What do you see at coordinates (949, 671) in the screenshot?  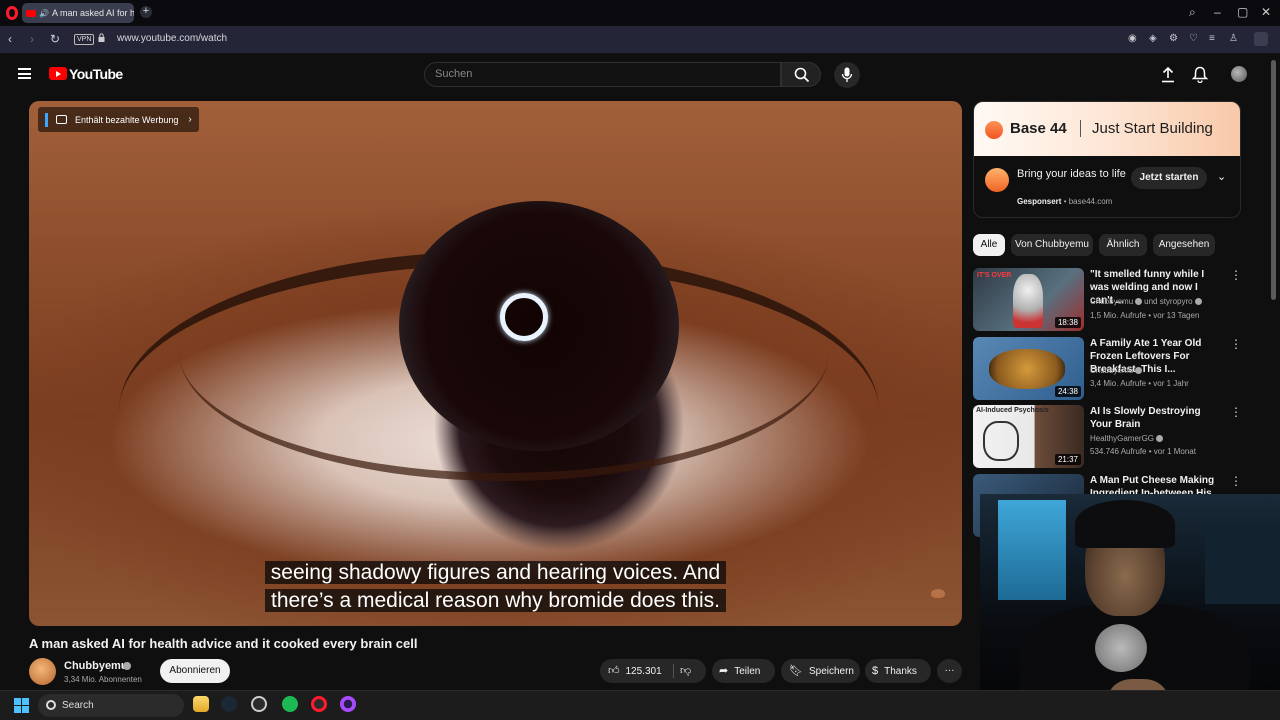 I see `more-actions-button: ···` at bounding box center [949, 671].